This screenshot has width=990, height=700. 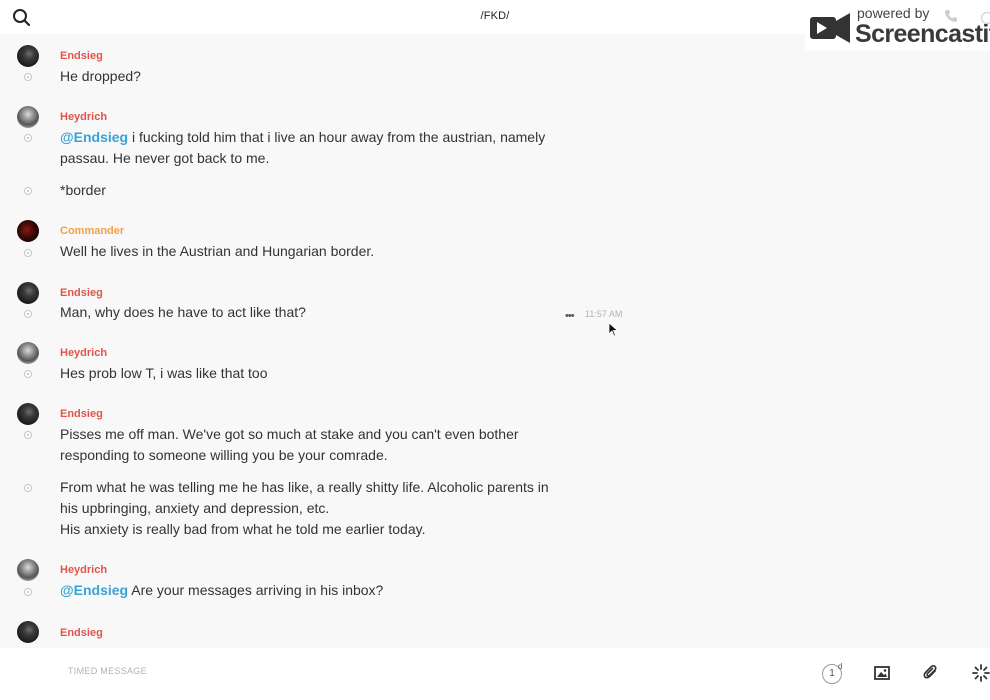 What do you see at coordinates (882, 675) in the screenshot?
I see `image-icon` at bounding box center [882, 675].